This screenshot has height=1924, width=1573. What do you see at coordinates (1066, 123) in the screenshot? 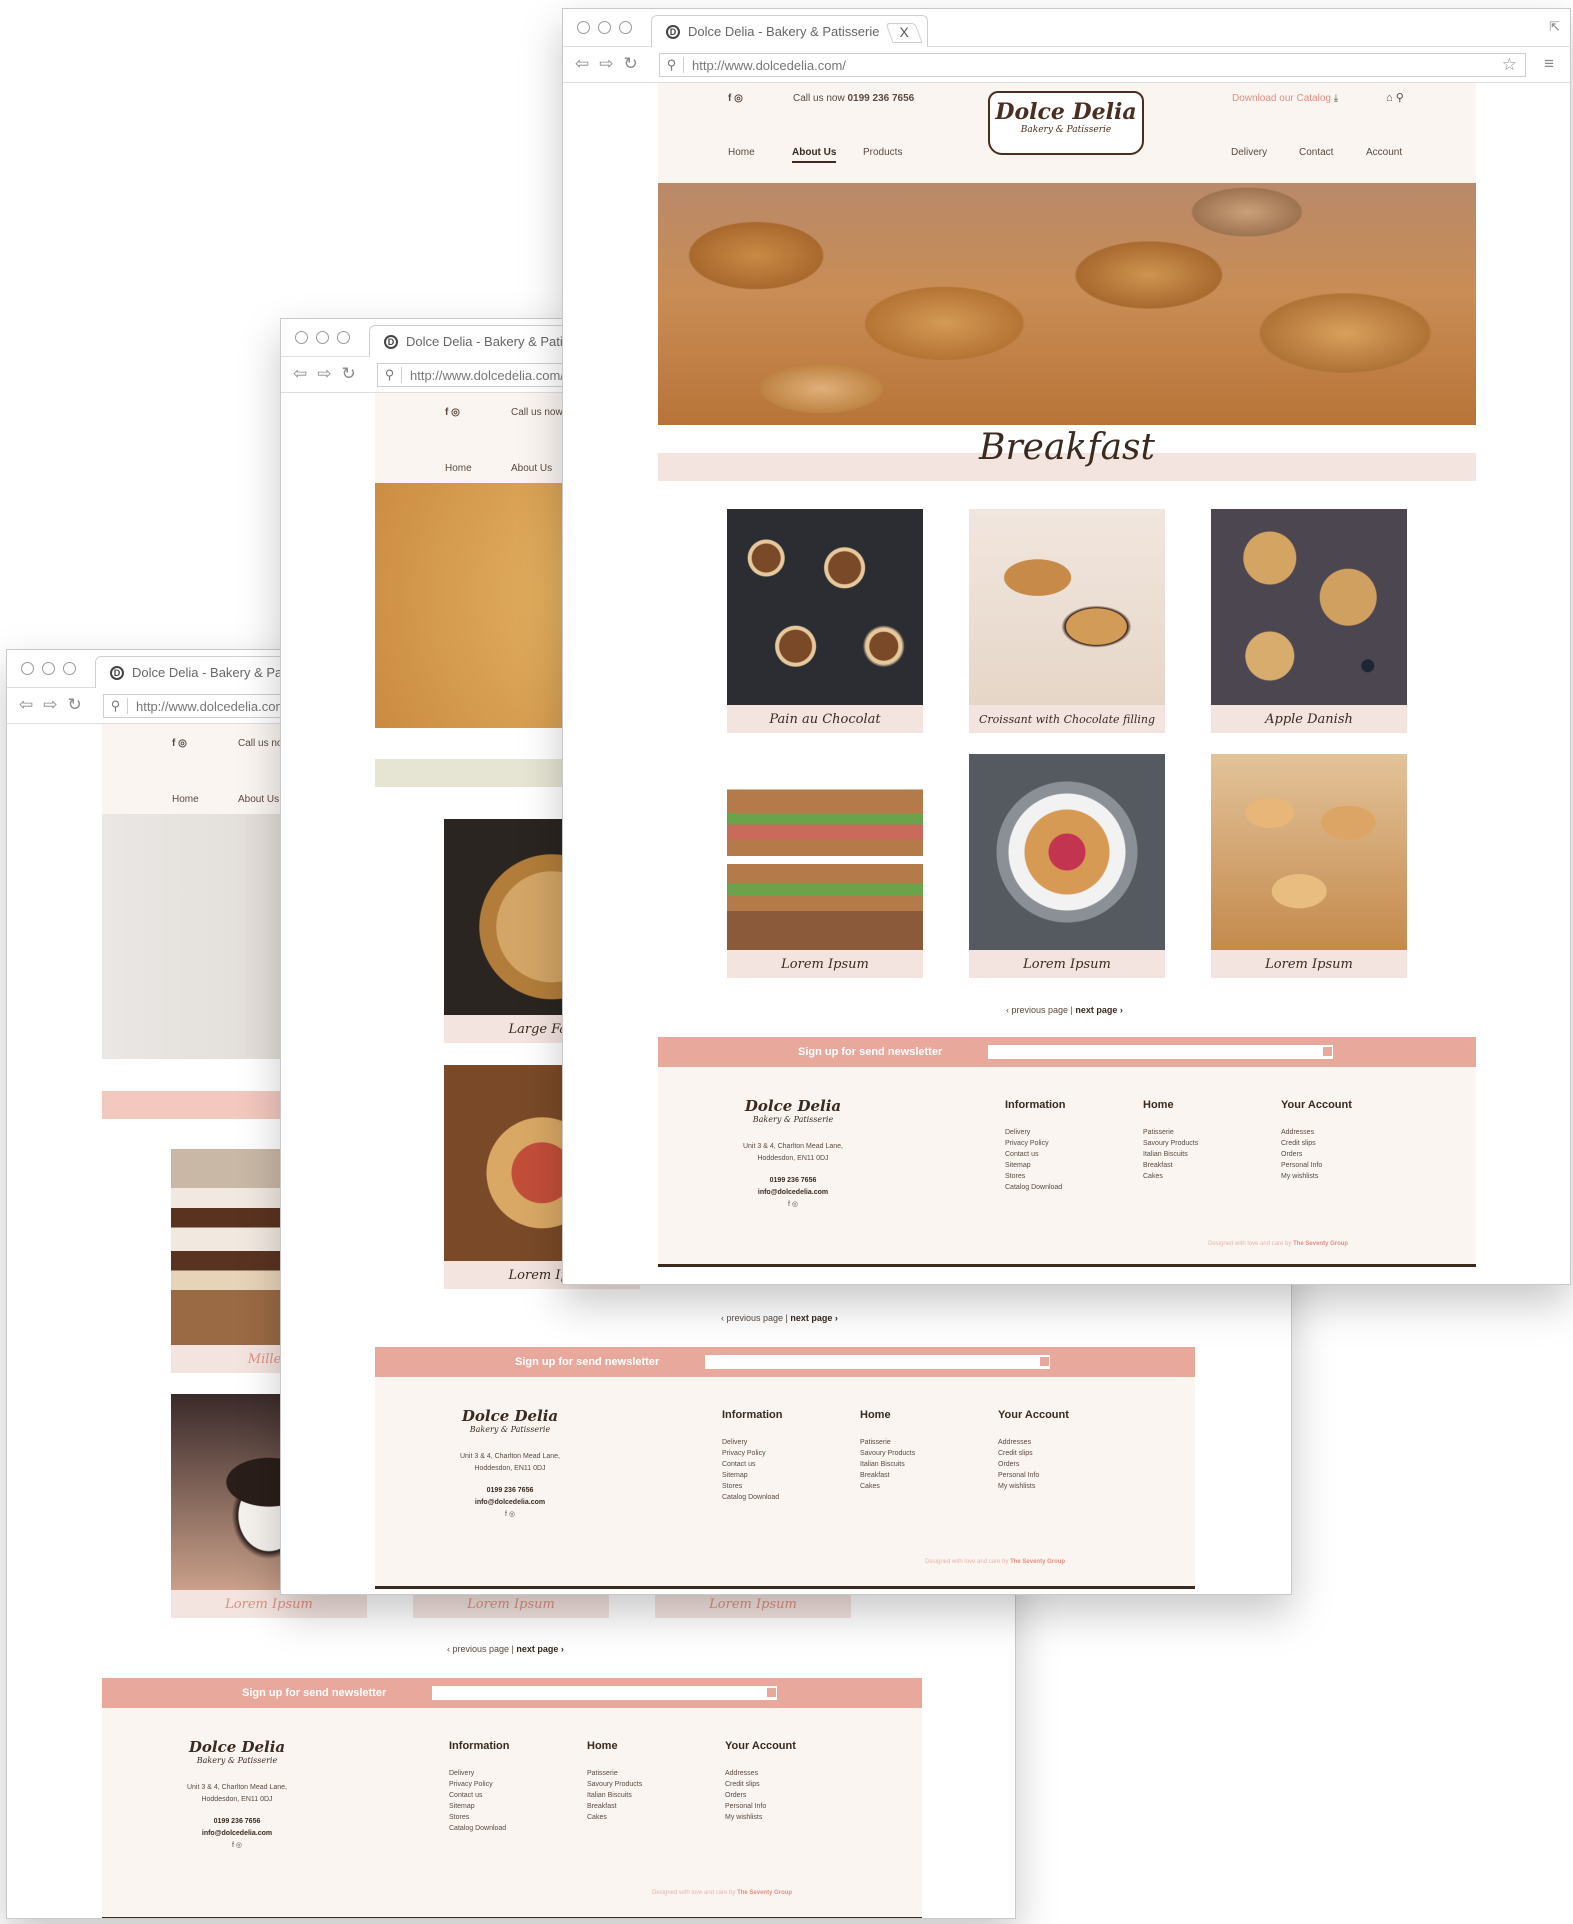
I see `site-logo: Dolce Delia Bakery & Patisserie` at bounding box center [1066, 123].